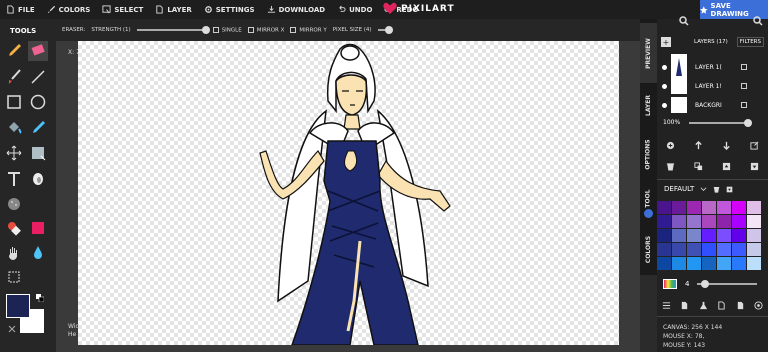  Describe the element at coordinates (14, 277) in the screenshot. I see `crop-tool` at that location.